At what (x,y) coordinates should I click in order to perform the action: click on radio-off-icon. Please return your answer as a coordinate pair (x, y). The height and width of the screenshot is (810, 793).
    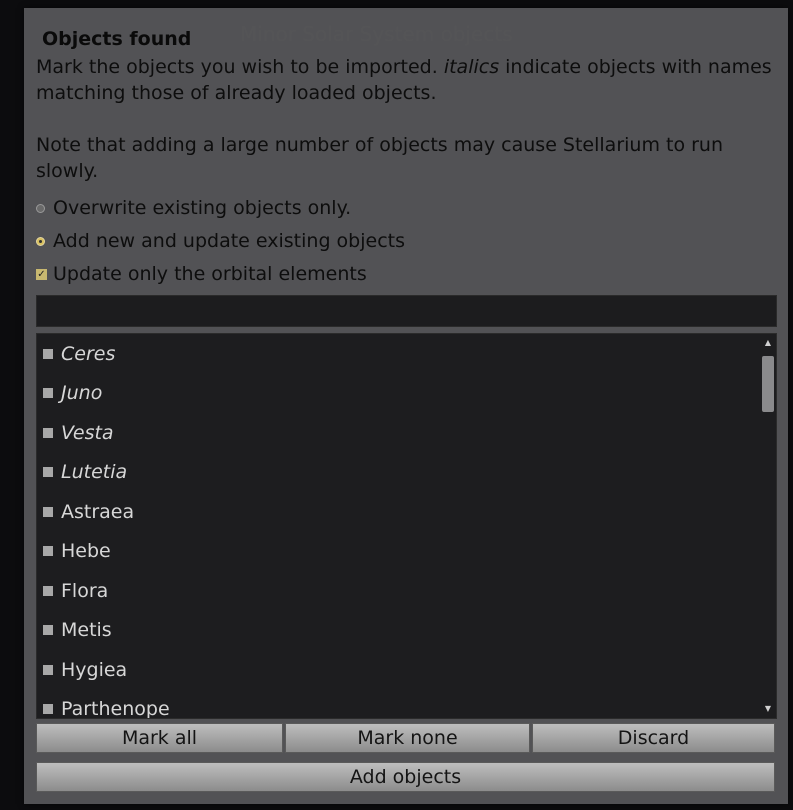
    Looking at the image, I should click on (40, 208).